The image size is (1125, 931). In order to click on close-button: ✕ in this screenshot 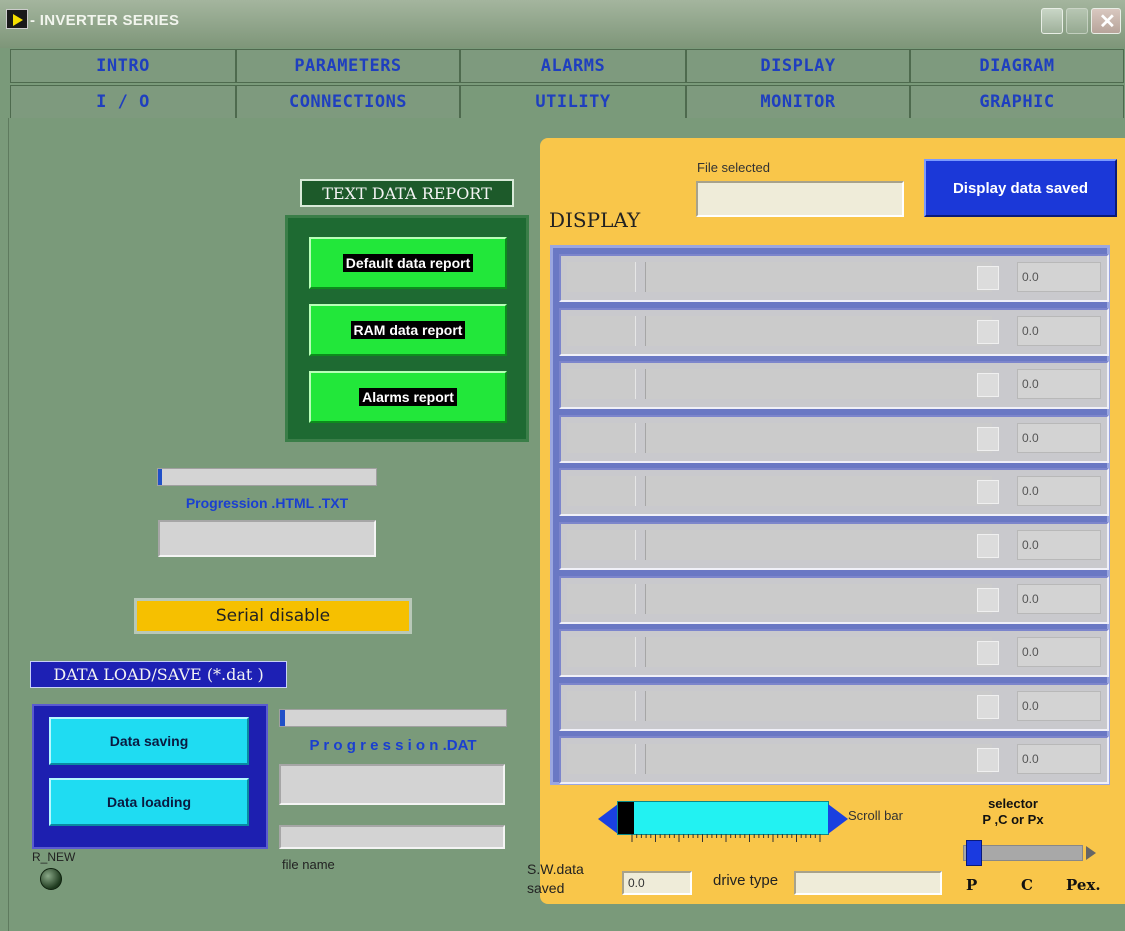, I will do `click(1106, 21)`.